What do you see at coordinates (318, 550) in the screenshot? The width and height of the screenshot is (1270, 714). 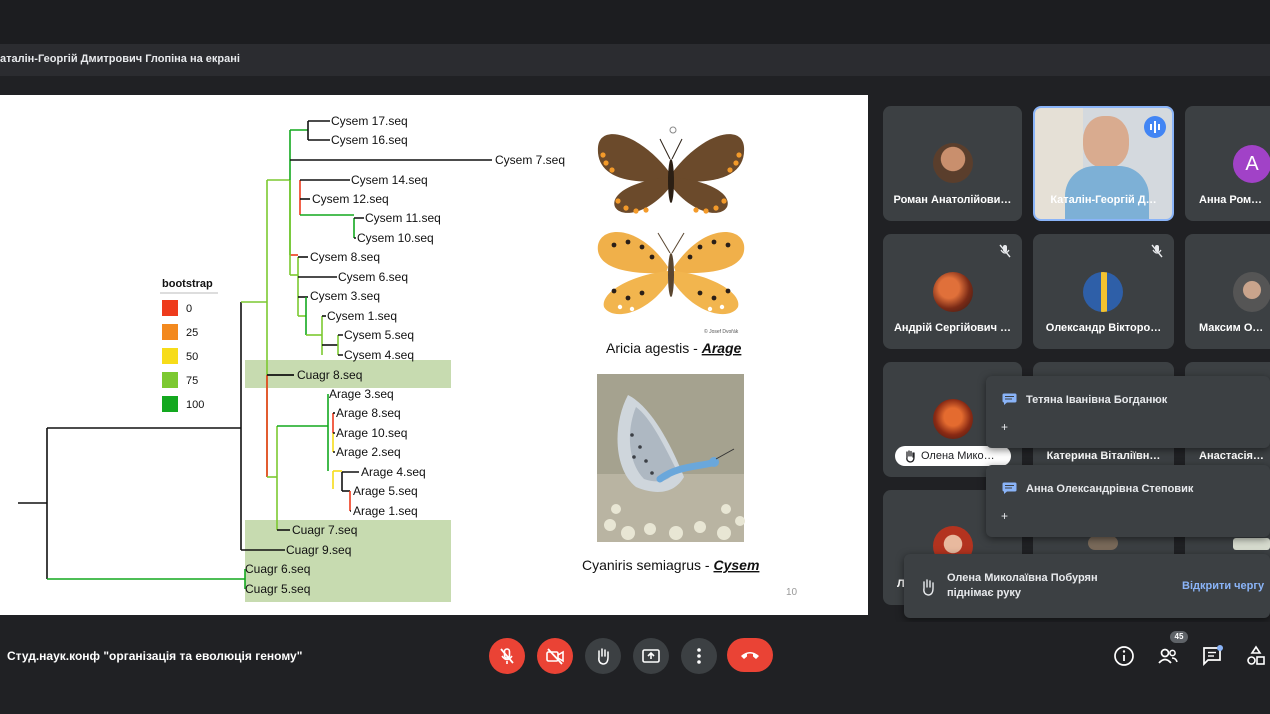 I see `leaf-label: Cuagr 9.seq` at bounding box center [318, 550].